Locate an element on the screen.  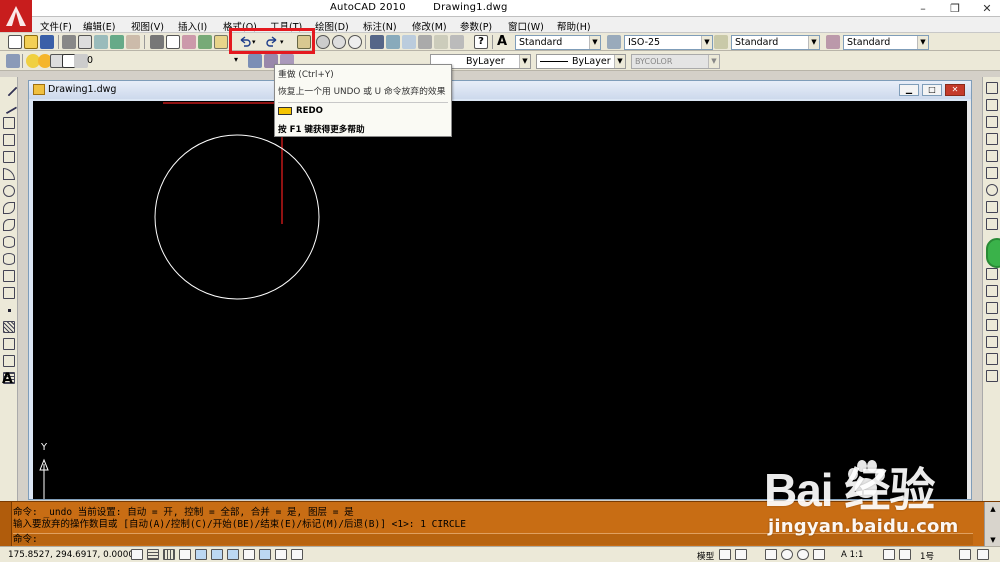
explode-icon is located at coordinates (992, 376).